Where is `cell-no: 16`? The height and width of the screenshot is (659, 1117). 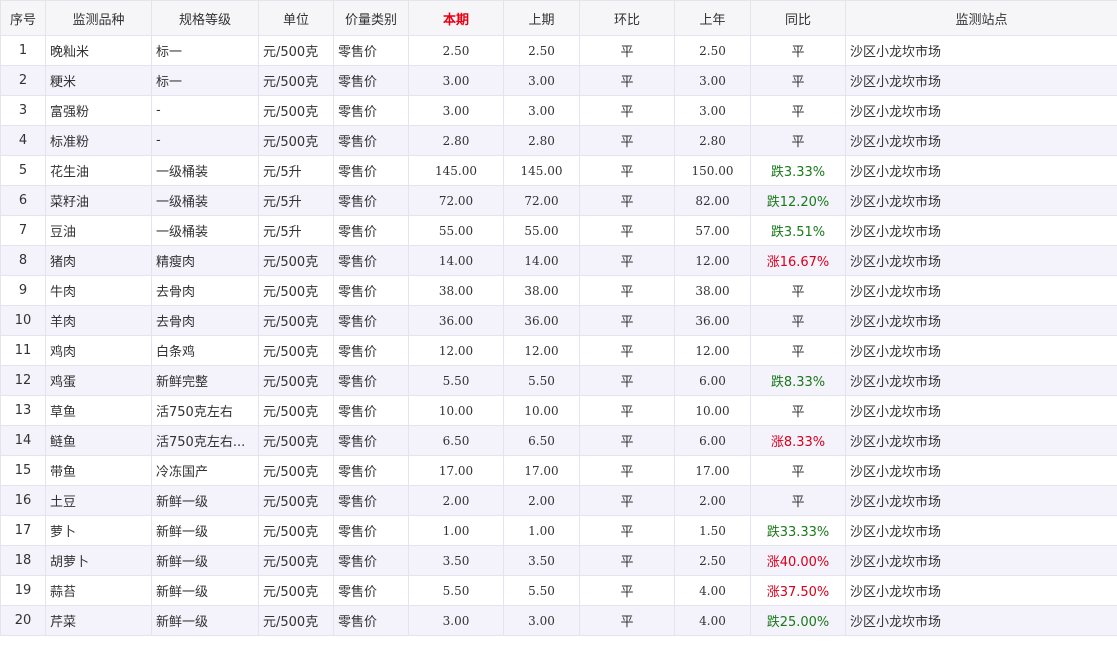 cell-no: 16 is located at coordinates (23, 500).